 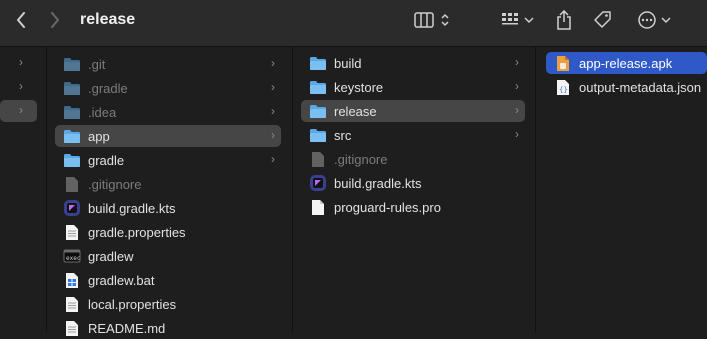 What do you see at coordinates (353, 23) in the screenshot?
I see `toolbar: release` at bounding box center [353, 23].